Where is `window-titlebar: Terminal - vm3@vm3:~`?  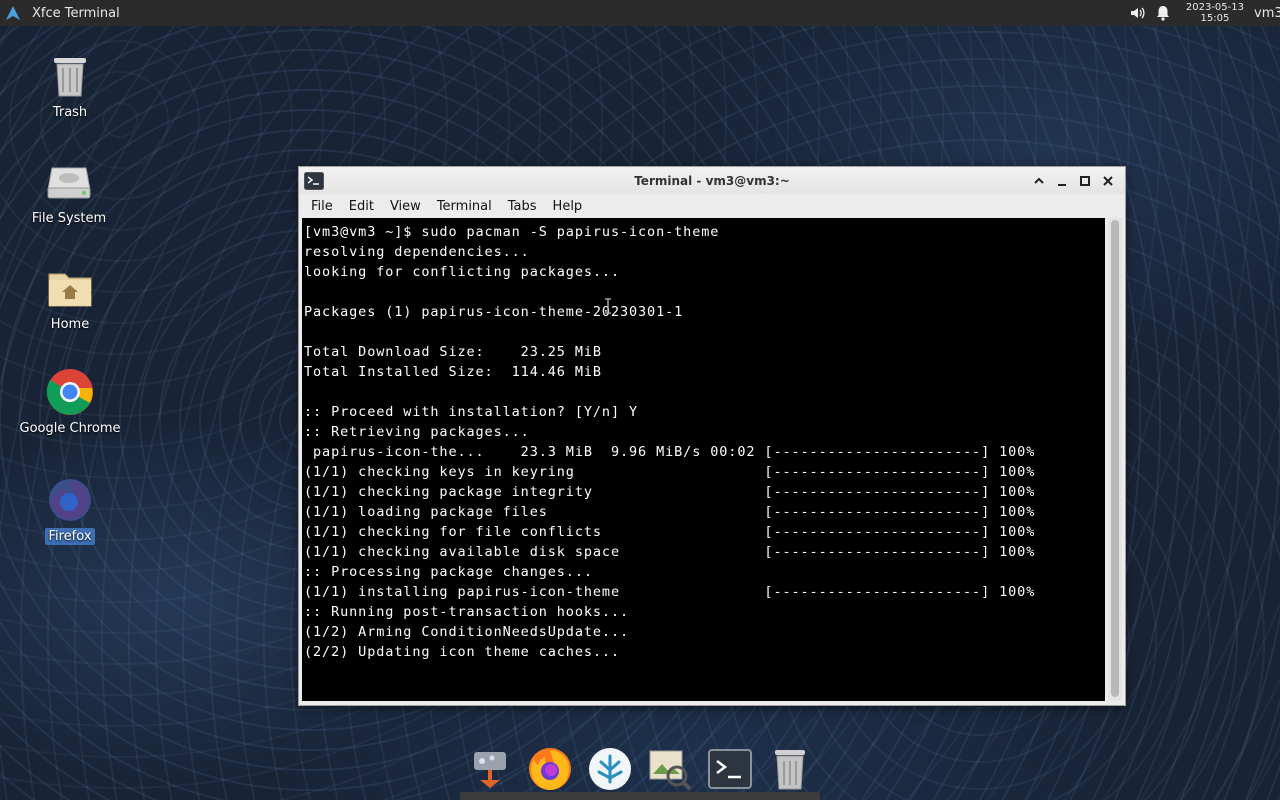
window-titlebar: Terminal - vm3@vm3:~ is located at coordinates (712, 180).